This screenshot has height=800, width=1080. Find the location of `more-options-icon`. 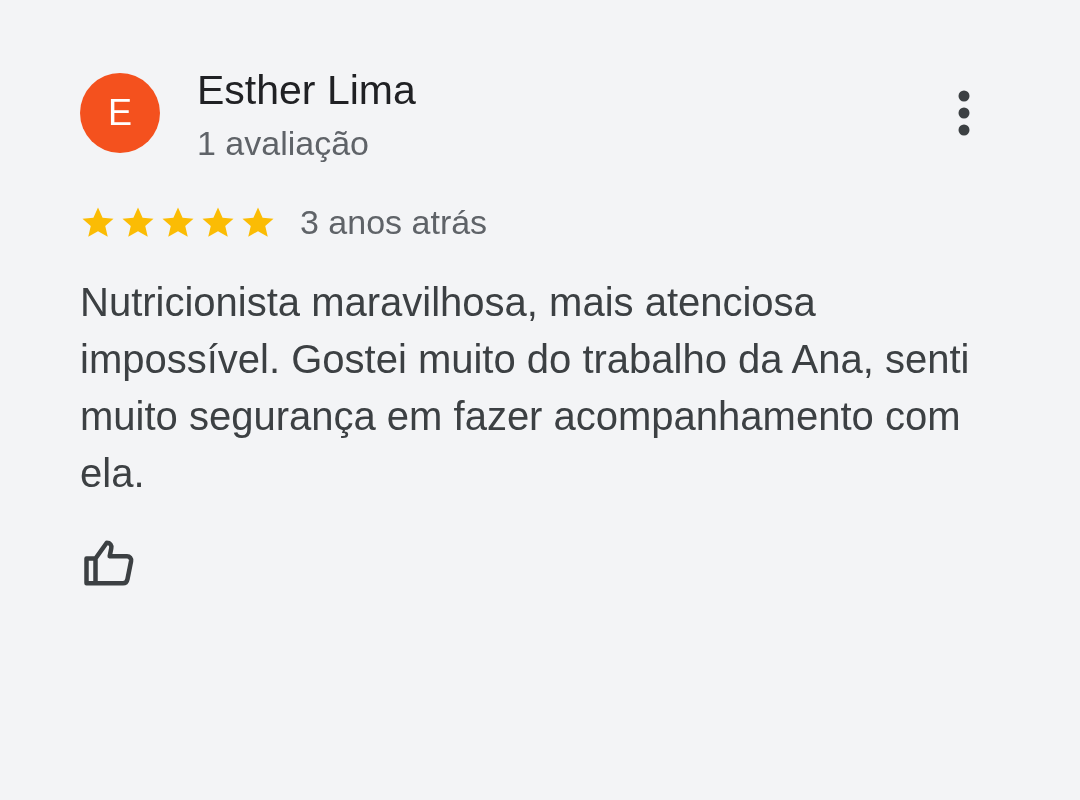

more-options-icon is located at coordinates (964, 113).